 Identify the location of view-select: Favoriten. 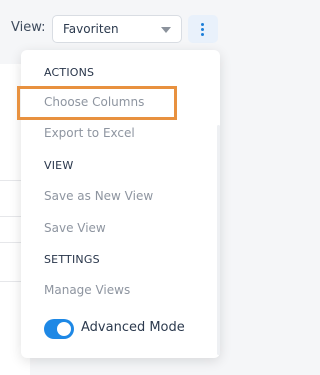
(117, 29).